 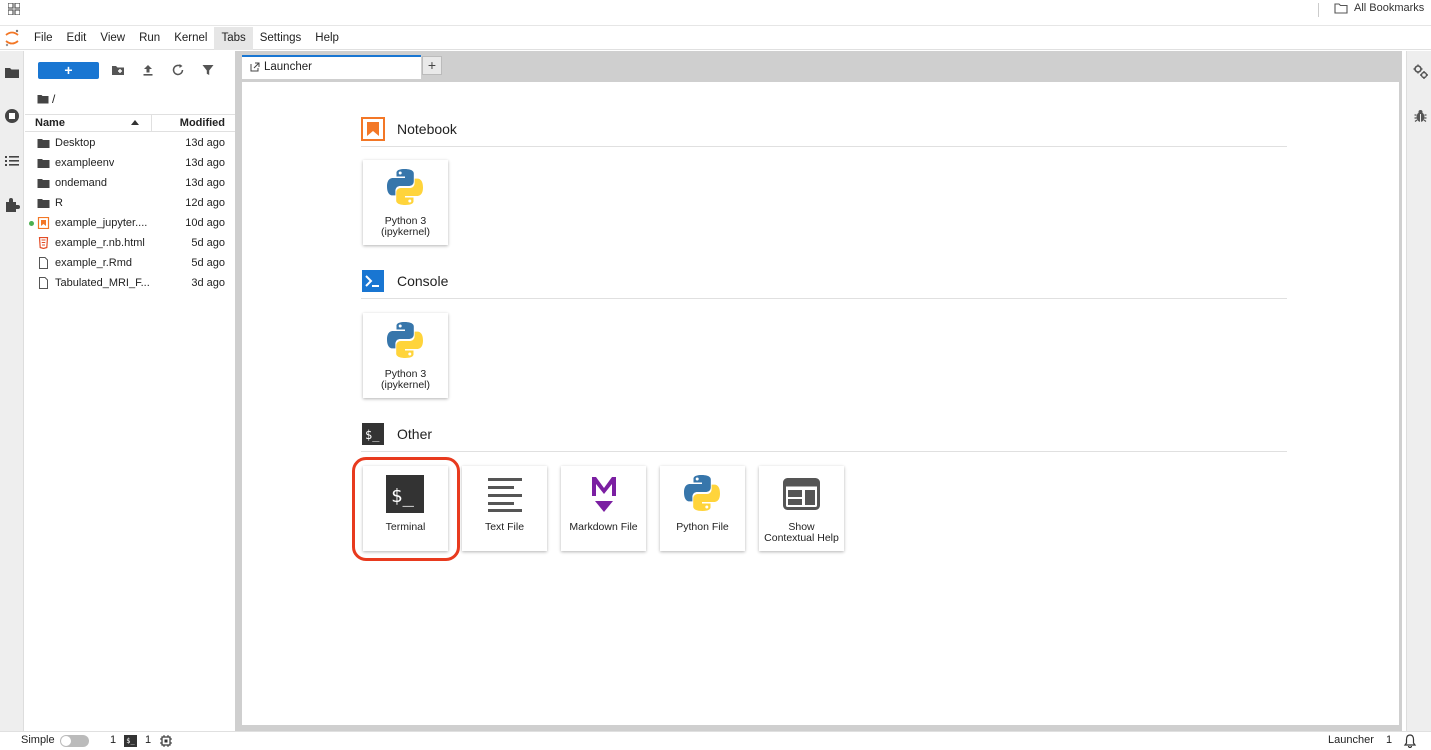 I want to click on console-python3-card: Python 3 (ipykernel), so click(x=405, y=355).